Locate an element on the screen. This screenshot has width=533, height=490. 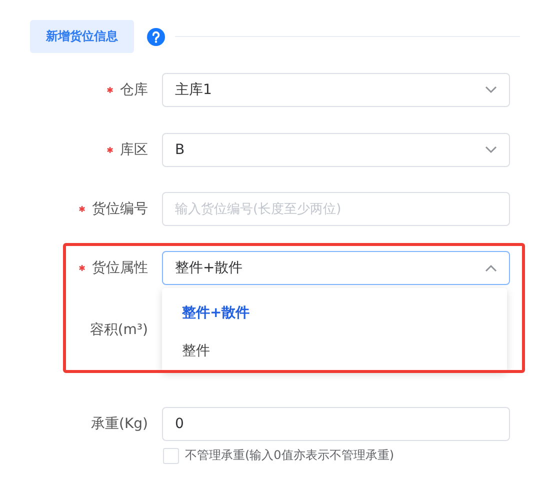
checkbox-label: 不管理承重(输入0值亦表示不管理承重) is located at coordinates (289, 455).